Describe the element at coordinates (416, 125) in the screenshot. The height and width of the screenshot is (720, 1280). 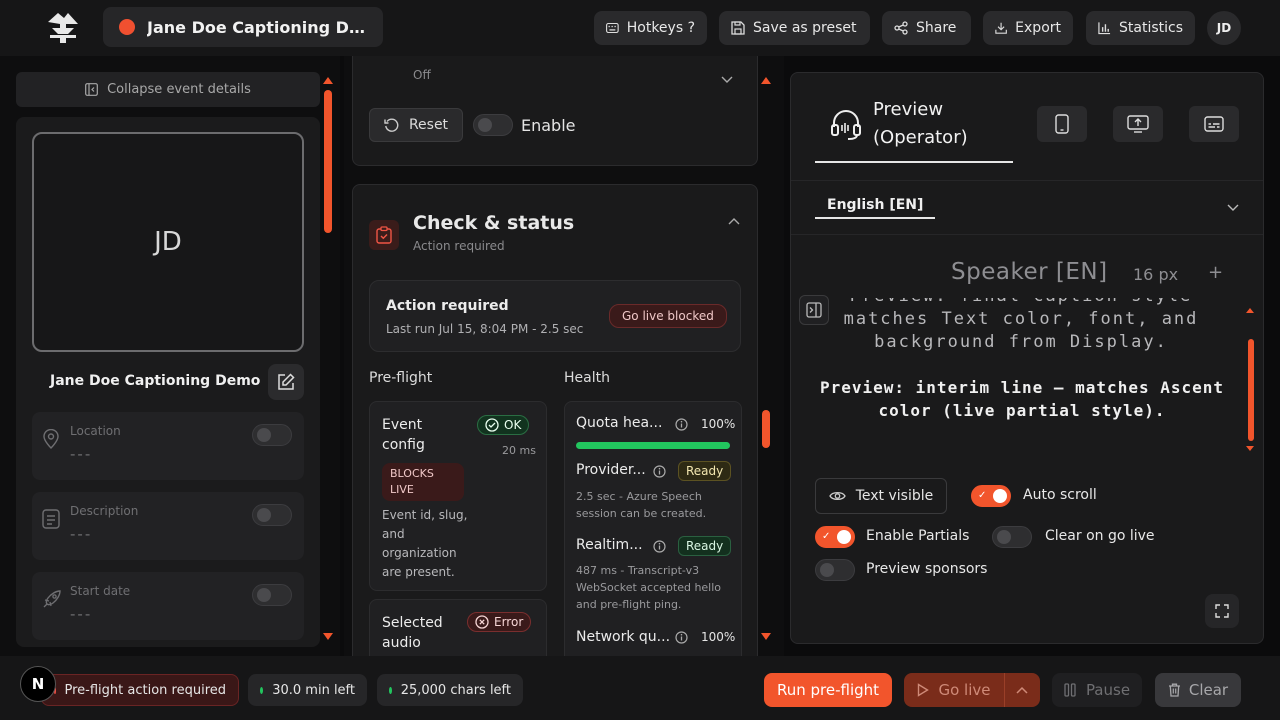
I see `reset-button: Reset` at that location.